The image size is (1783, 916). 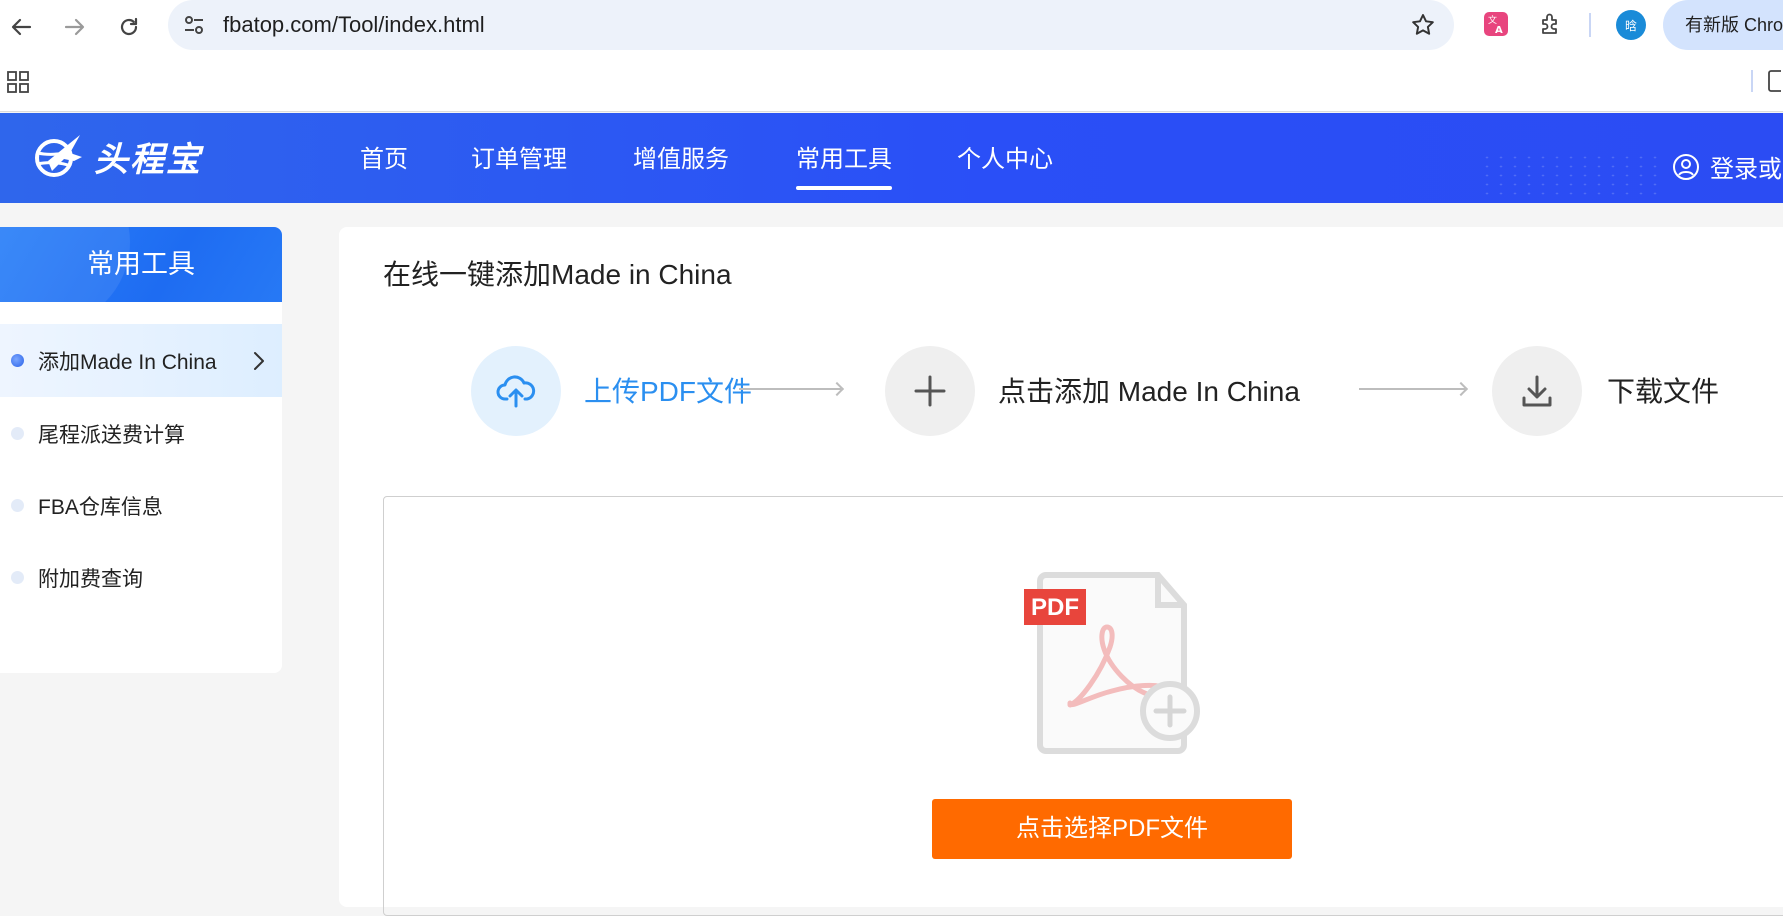 I want to click on bookmarks-divider, so click(x=1752, y=81).